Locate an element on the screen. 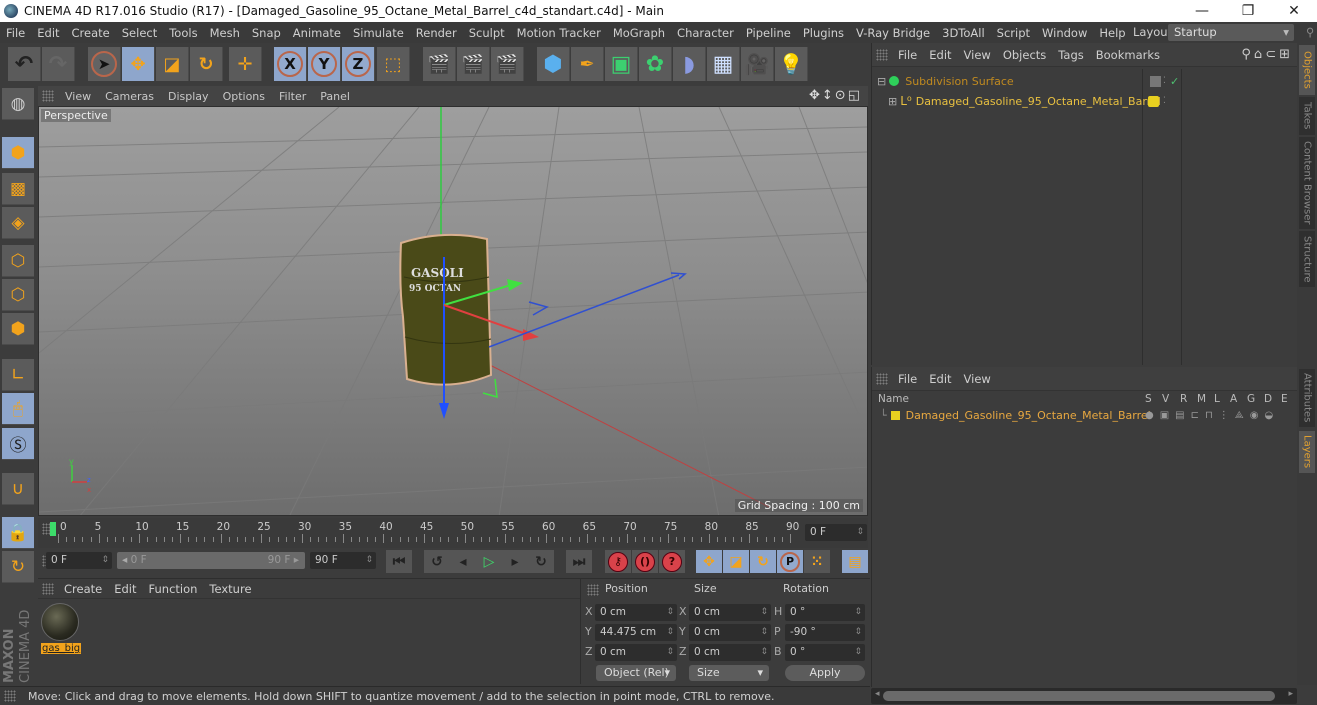  start-frame-field: 0 F ⇕ is located at coordinates (79, 560).